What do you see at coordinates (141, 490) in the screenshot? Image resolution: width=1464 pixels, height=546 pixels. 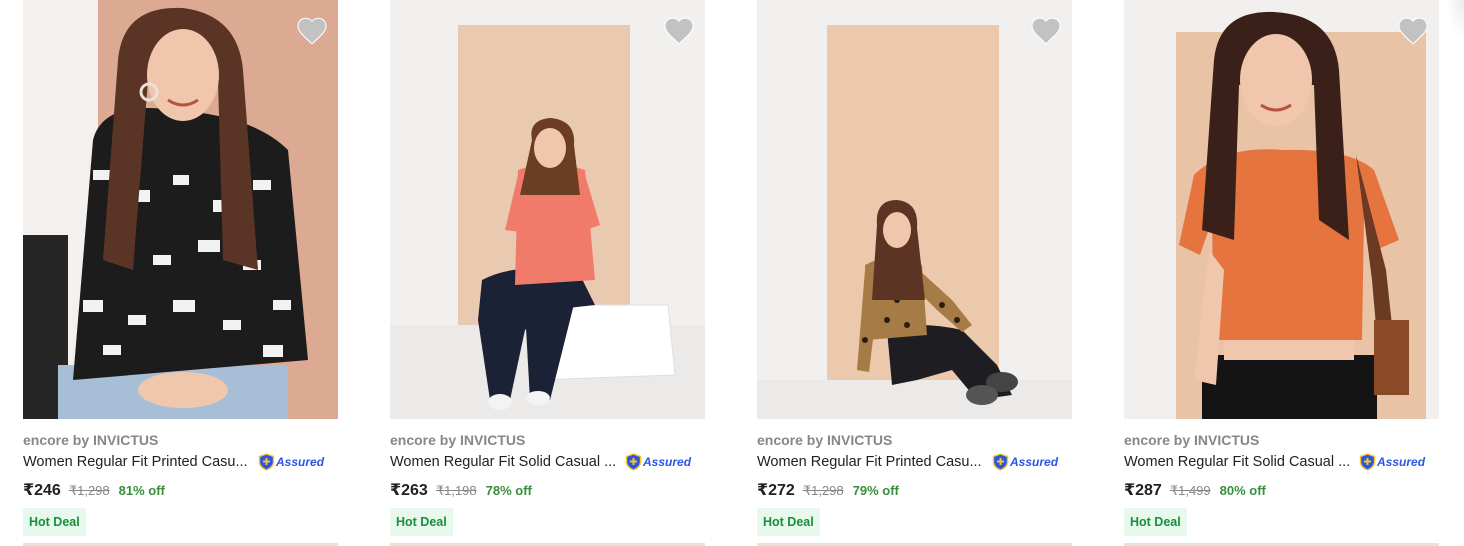 I see `discount-percent: 81% off` at bounding box center [141, 490].